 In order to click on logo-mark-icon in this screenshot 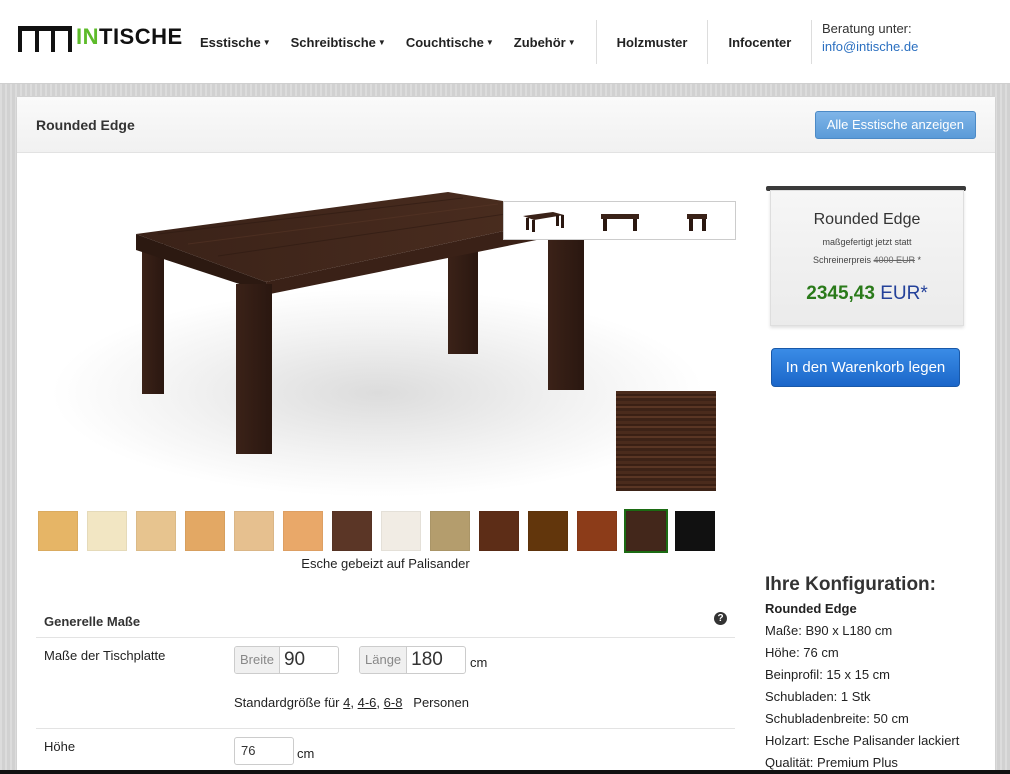, I will do `click(46, 40)`.